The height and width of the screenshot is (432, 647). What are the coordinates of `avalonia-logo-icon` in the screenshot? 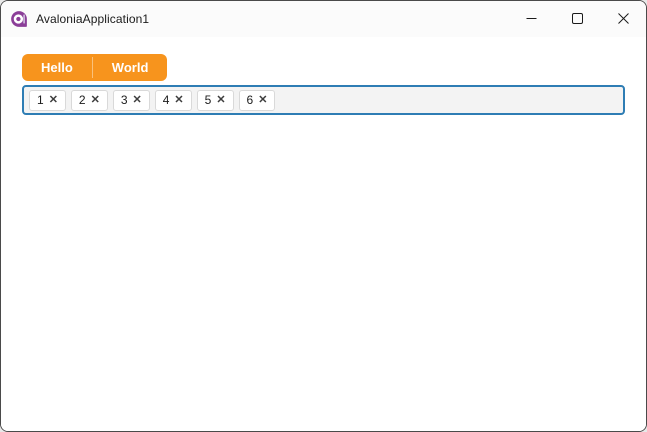 It's located at (19, 19).